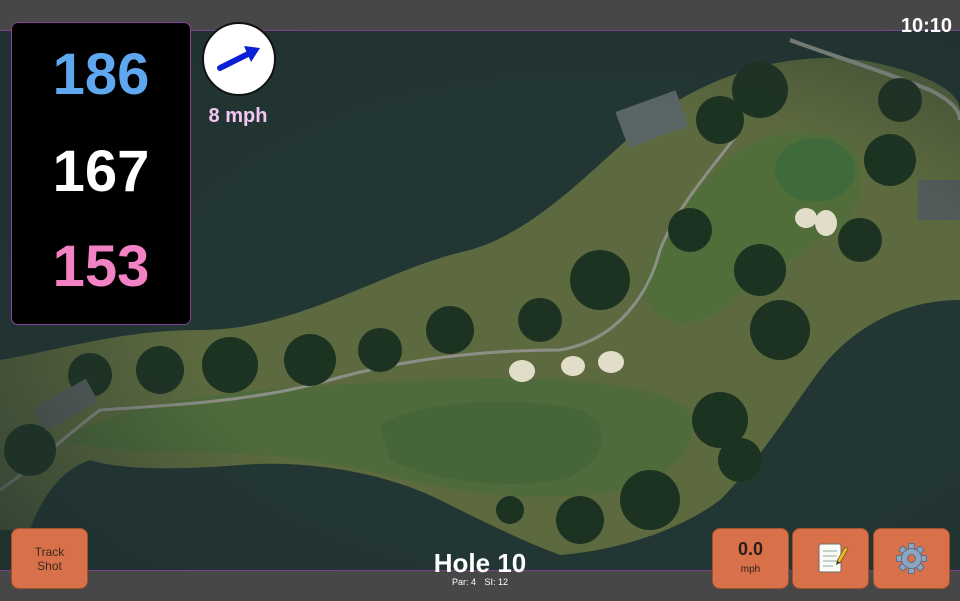  What do you see at coordinates (101, 74) in the screenshot?
I see `distance-back: 186` at bounding box center [101, 74].